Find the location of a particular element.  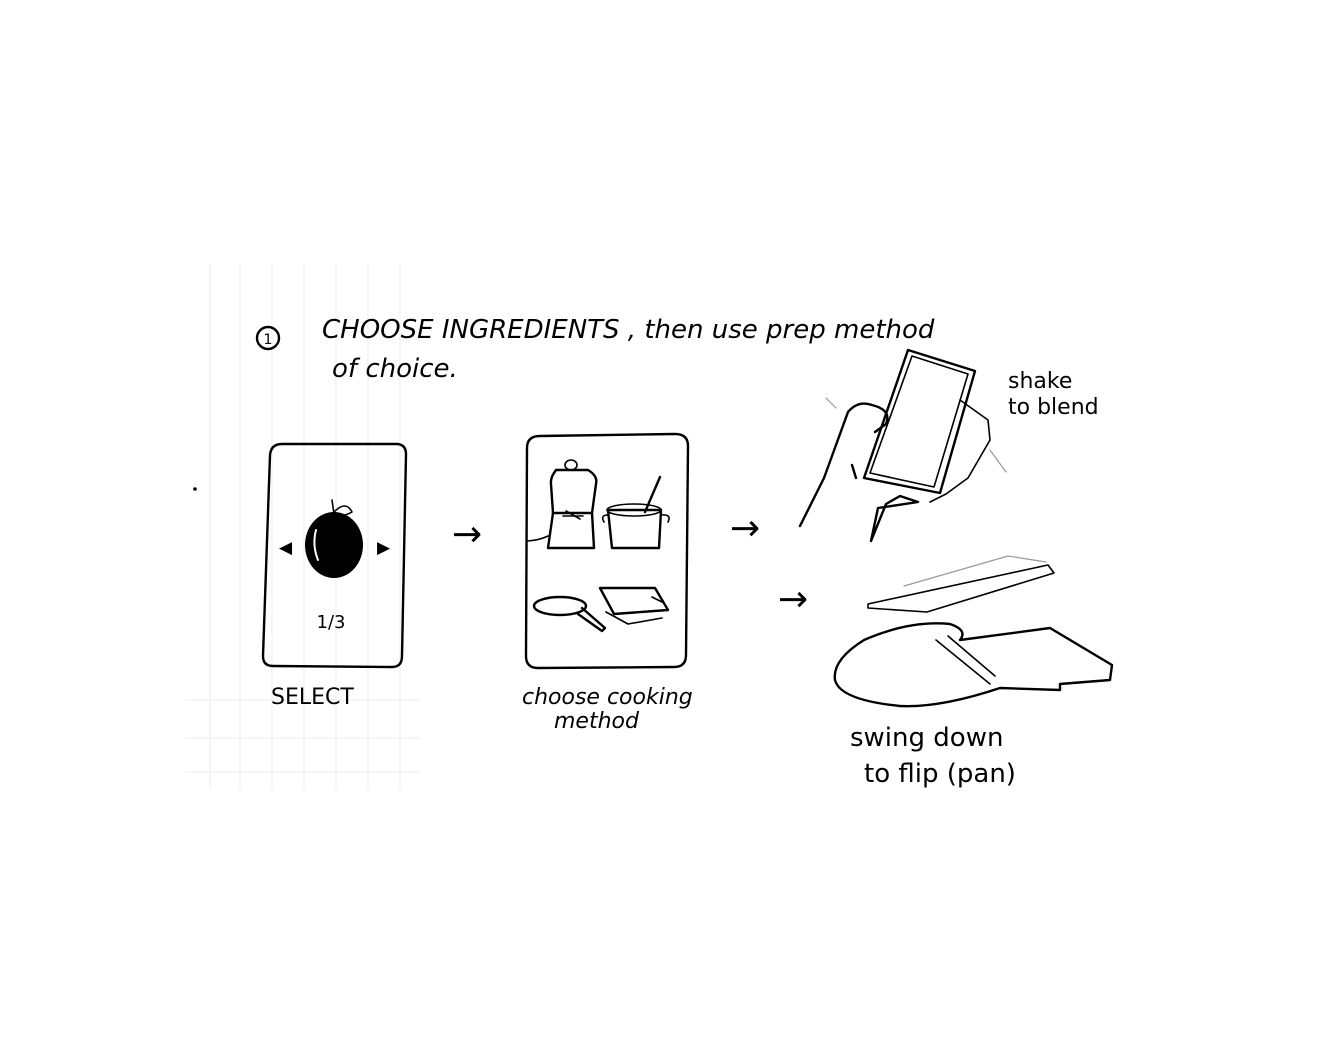

method-screen is located at coordinates (607, 551).